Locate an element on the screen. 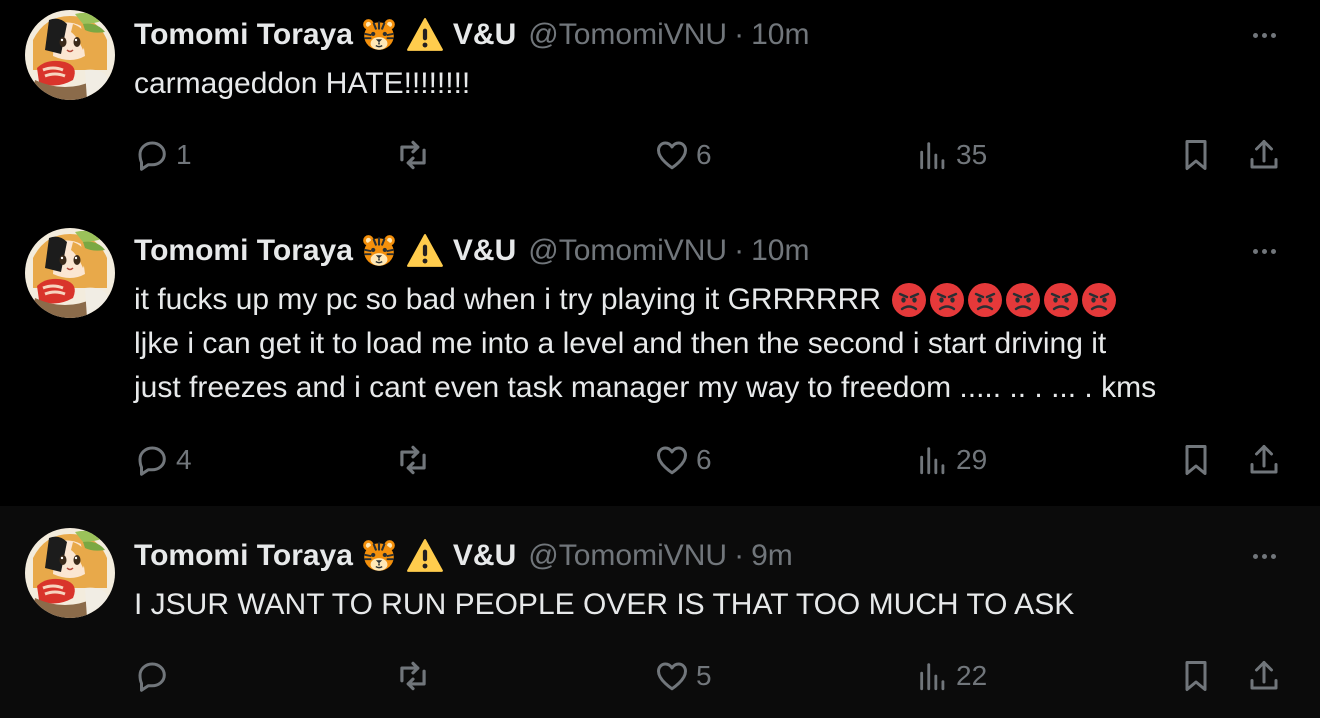  action-bar: 1 6 35 is located at coordinates (709, 155).